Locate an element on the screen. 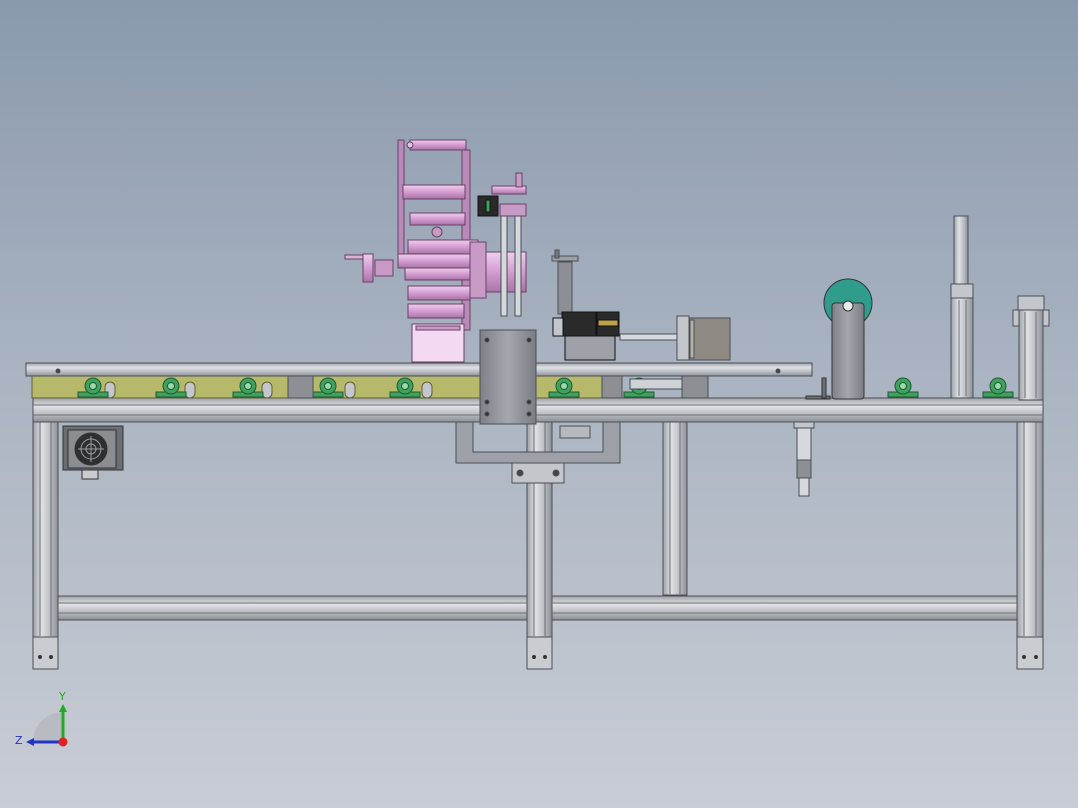 The image size is (1078, 808). z-axis-label: Z is located at coordinates (19, 740).